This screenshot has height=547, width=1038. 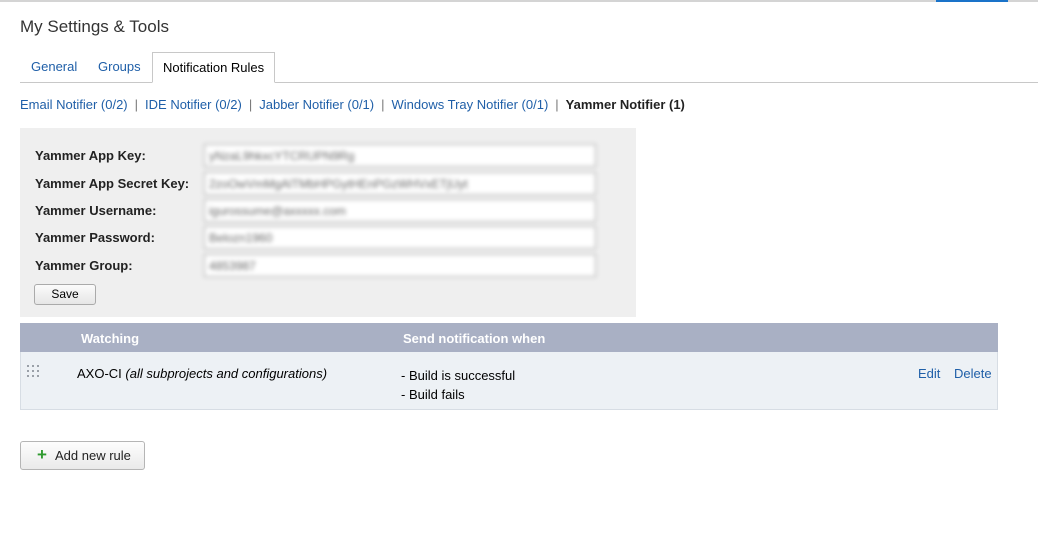 I want to click on add-new-rule-button: + Add new rule, so click(x=82, y=455).